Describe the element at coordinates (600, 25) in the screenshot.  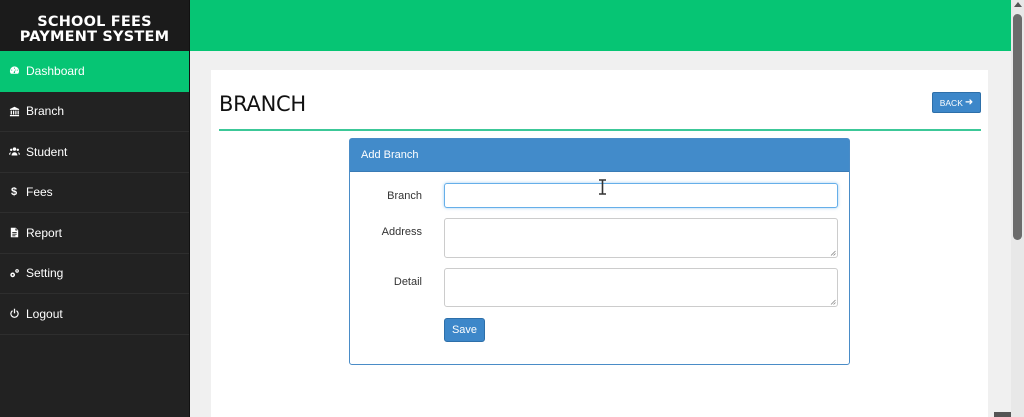
I see `top-bar` at that location.